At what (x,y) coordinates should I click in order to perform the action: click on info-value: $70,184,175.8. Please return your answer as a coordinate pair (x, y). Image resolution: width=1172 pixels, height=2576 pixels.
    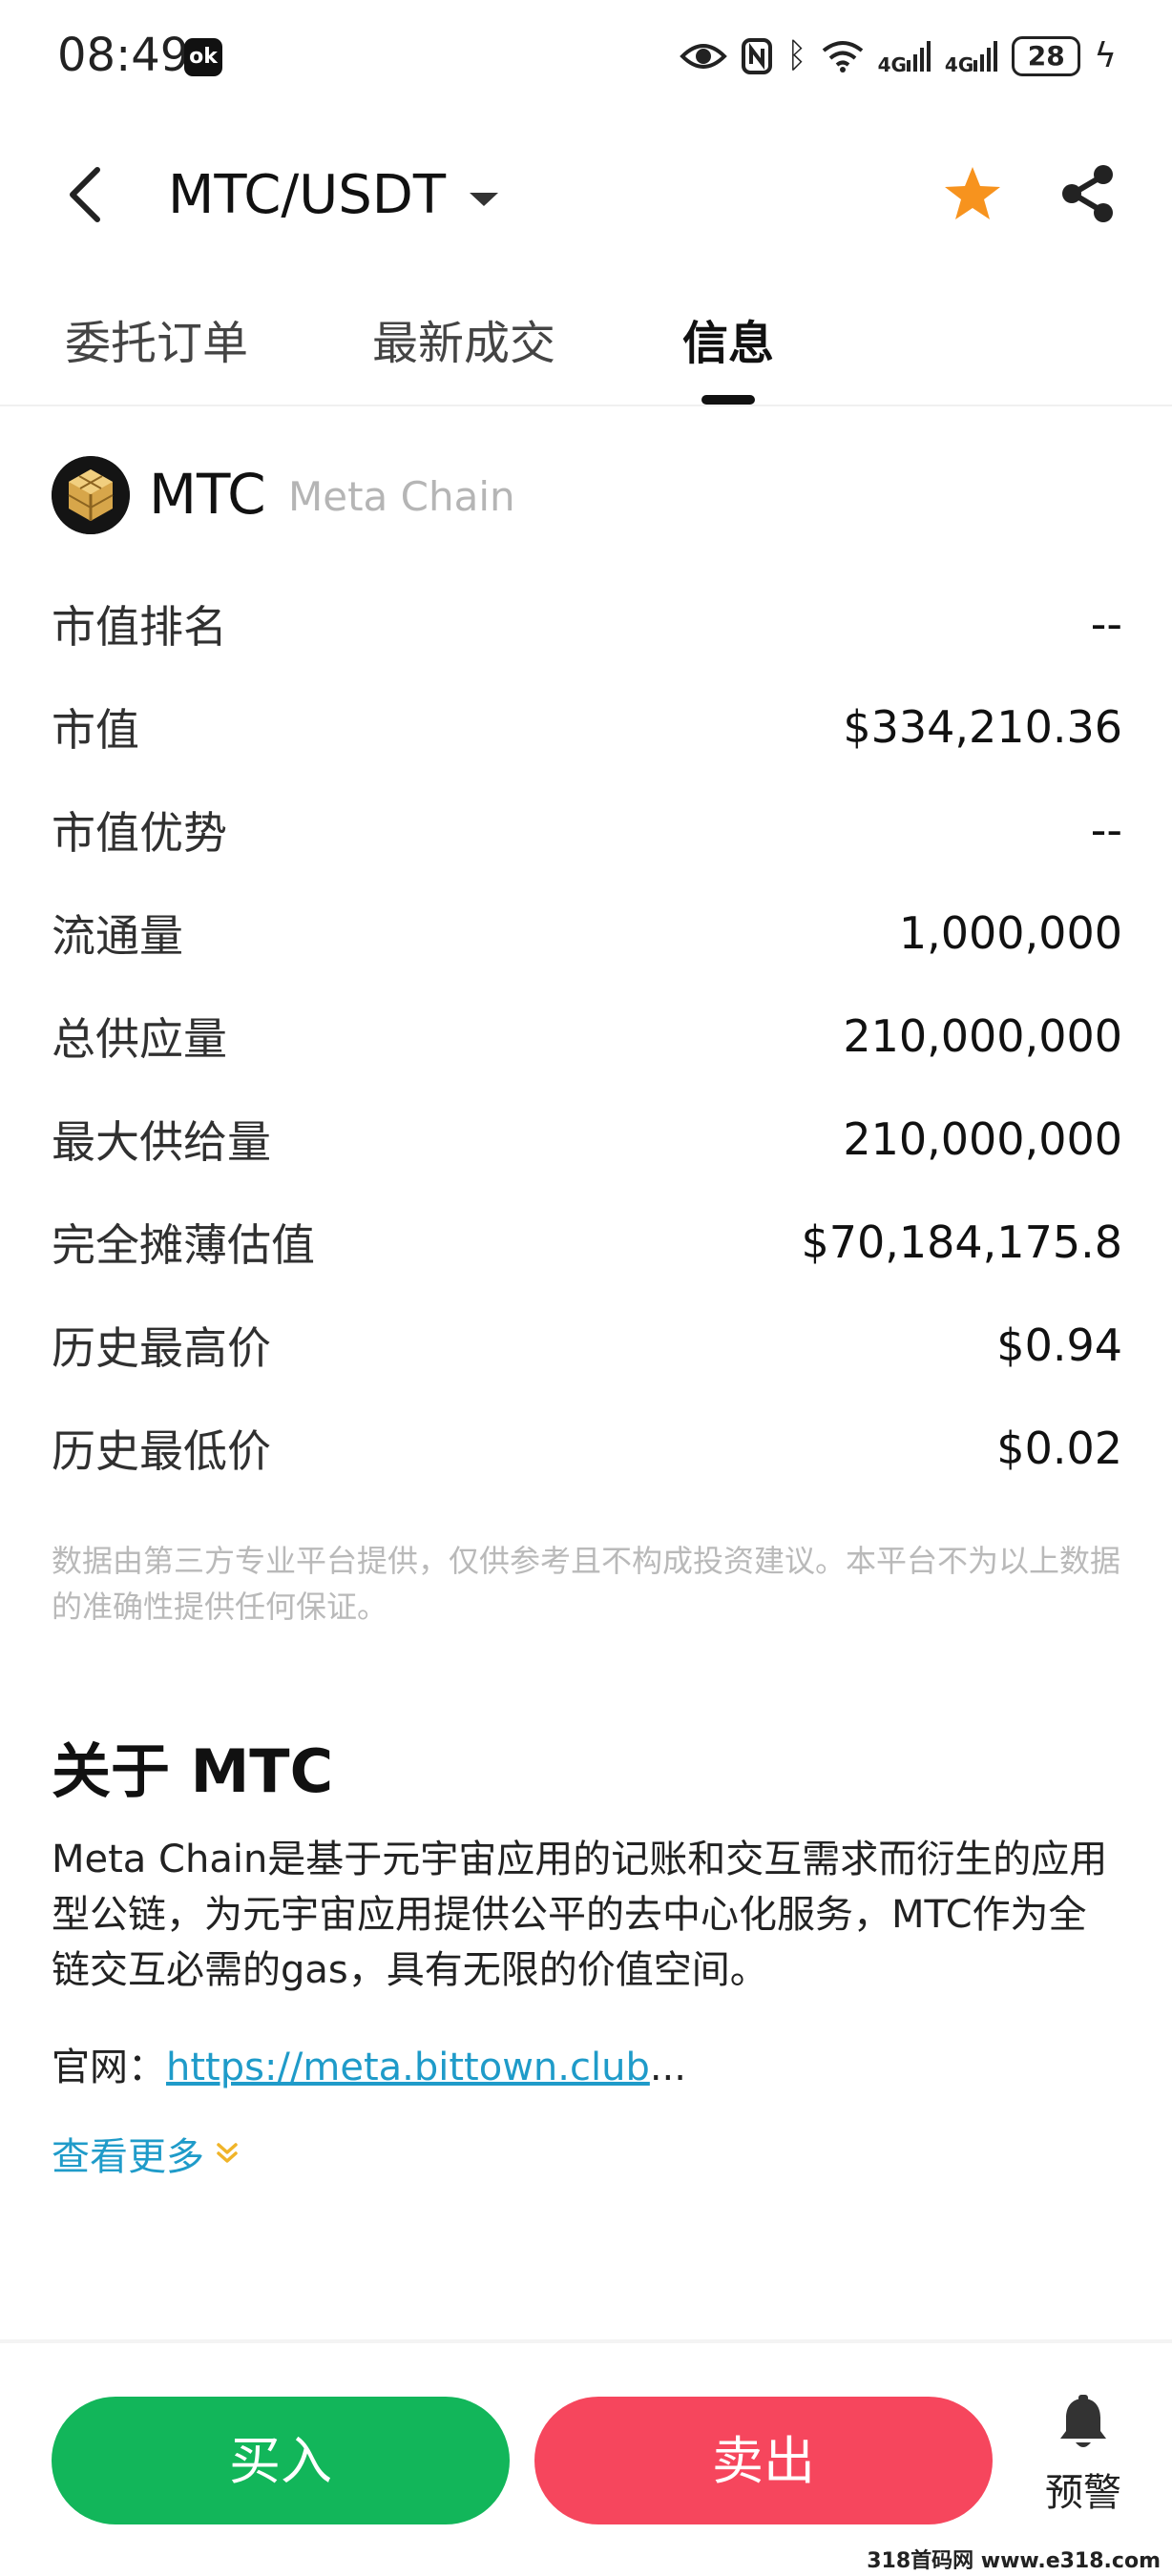
    Looking at the image, I should click on (962, 1242).